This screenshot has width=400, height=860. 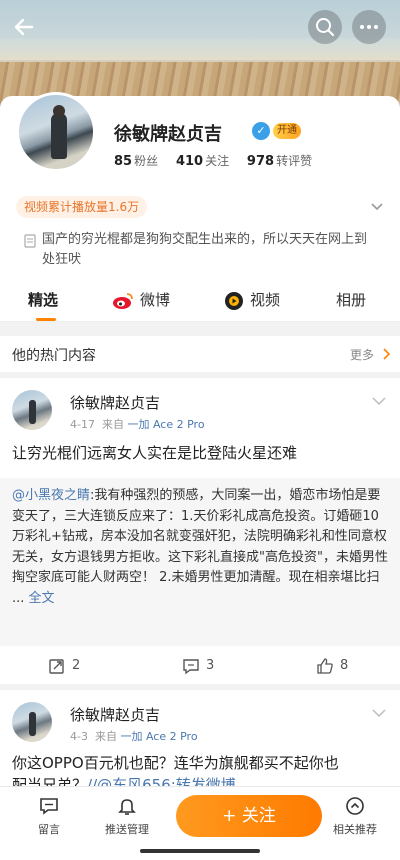 What do you see at coordinates (265, 300) in the screenshot?
I see `tab-video-label: 视频` at bounding box center [265, 300].